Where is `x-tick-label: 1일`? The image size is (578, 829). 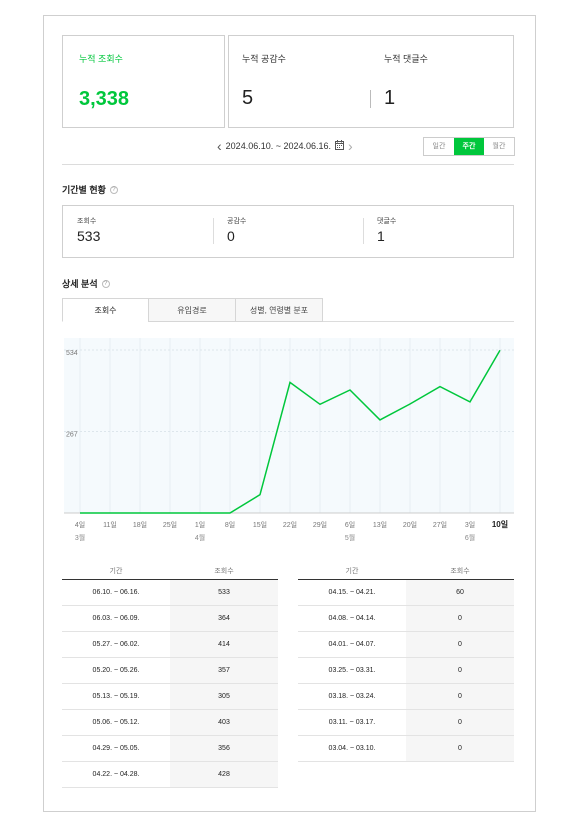 x-tick-label: 1일 is located at coordinates (200, 524).